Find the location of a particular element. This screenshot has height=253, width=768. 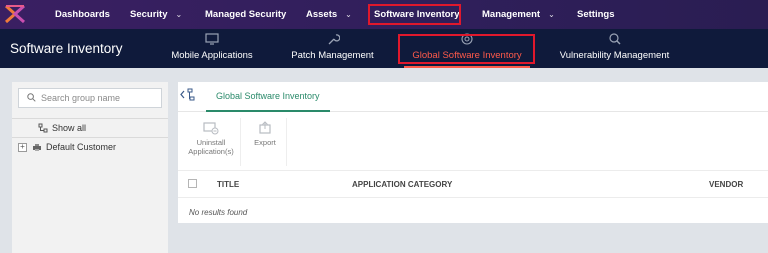

tab-label: Vulnerability Management is located at coordinates (614, 55).